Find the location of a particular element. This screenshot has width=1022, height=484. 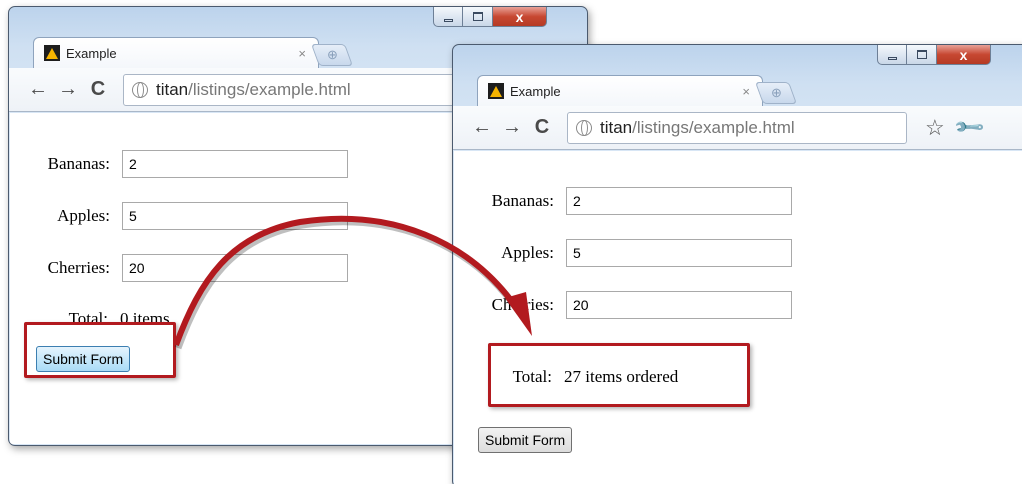

submit-highlight-box is located at coordinates (100, 350).